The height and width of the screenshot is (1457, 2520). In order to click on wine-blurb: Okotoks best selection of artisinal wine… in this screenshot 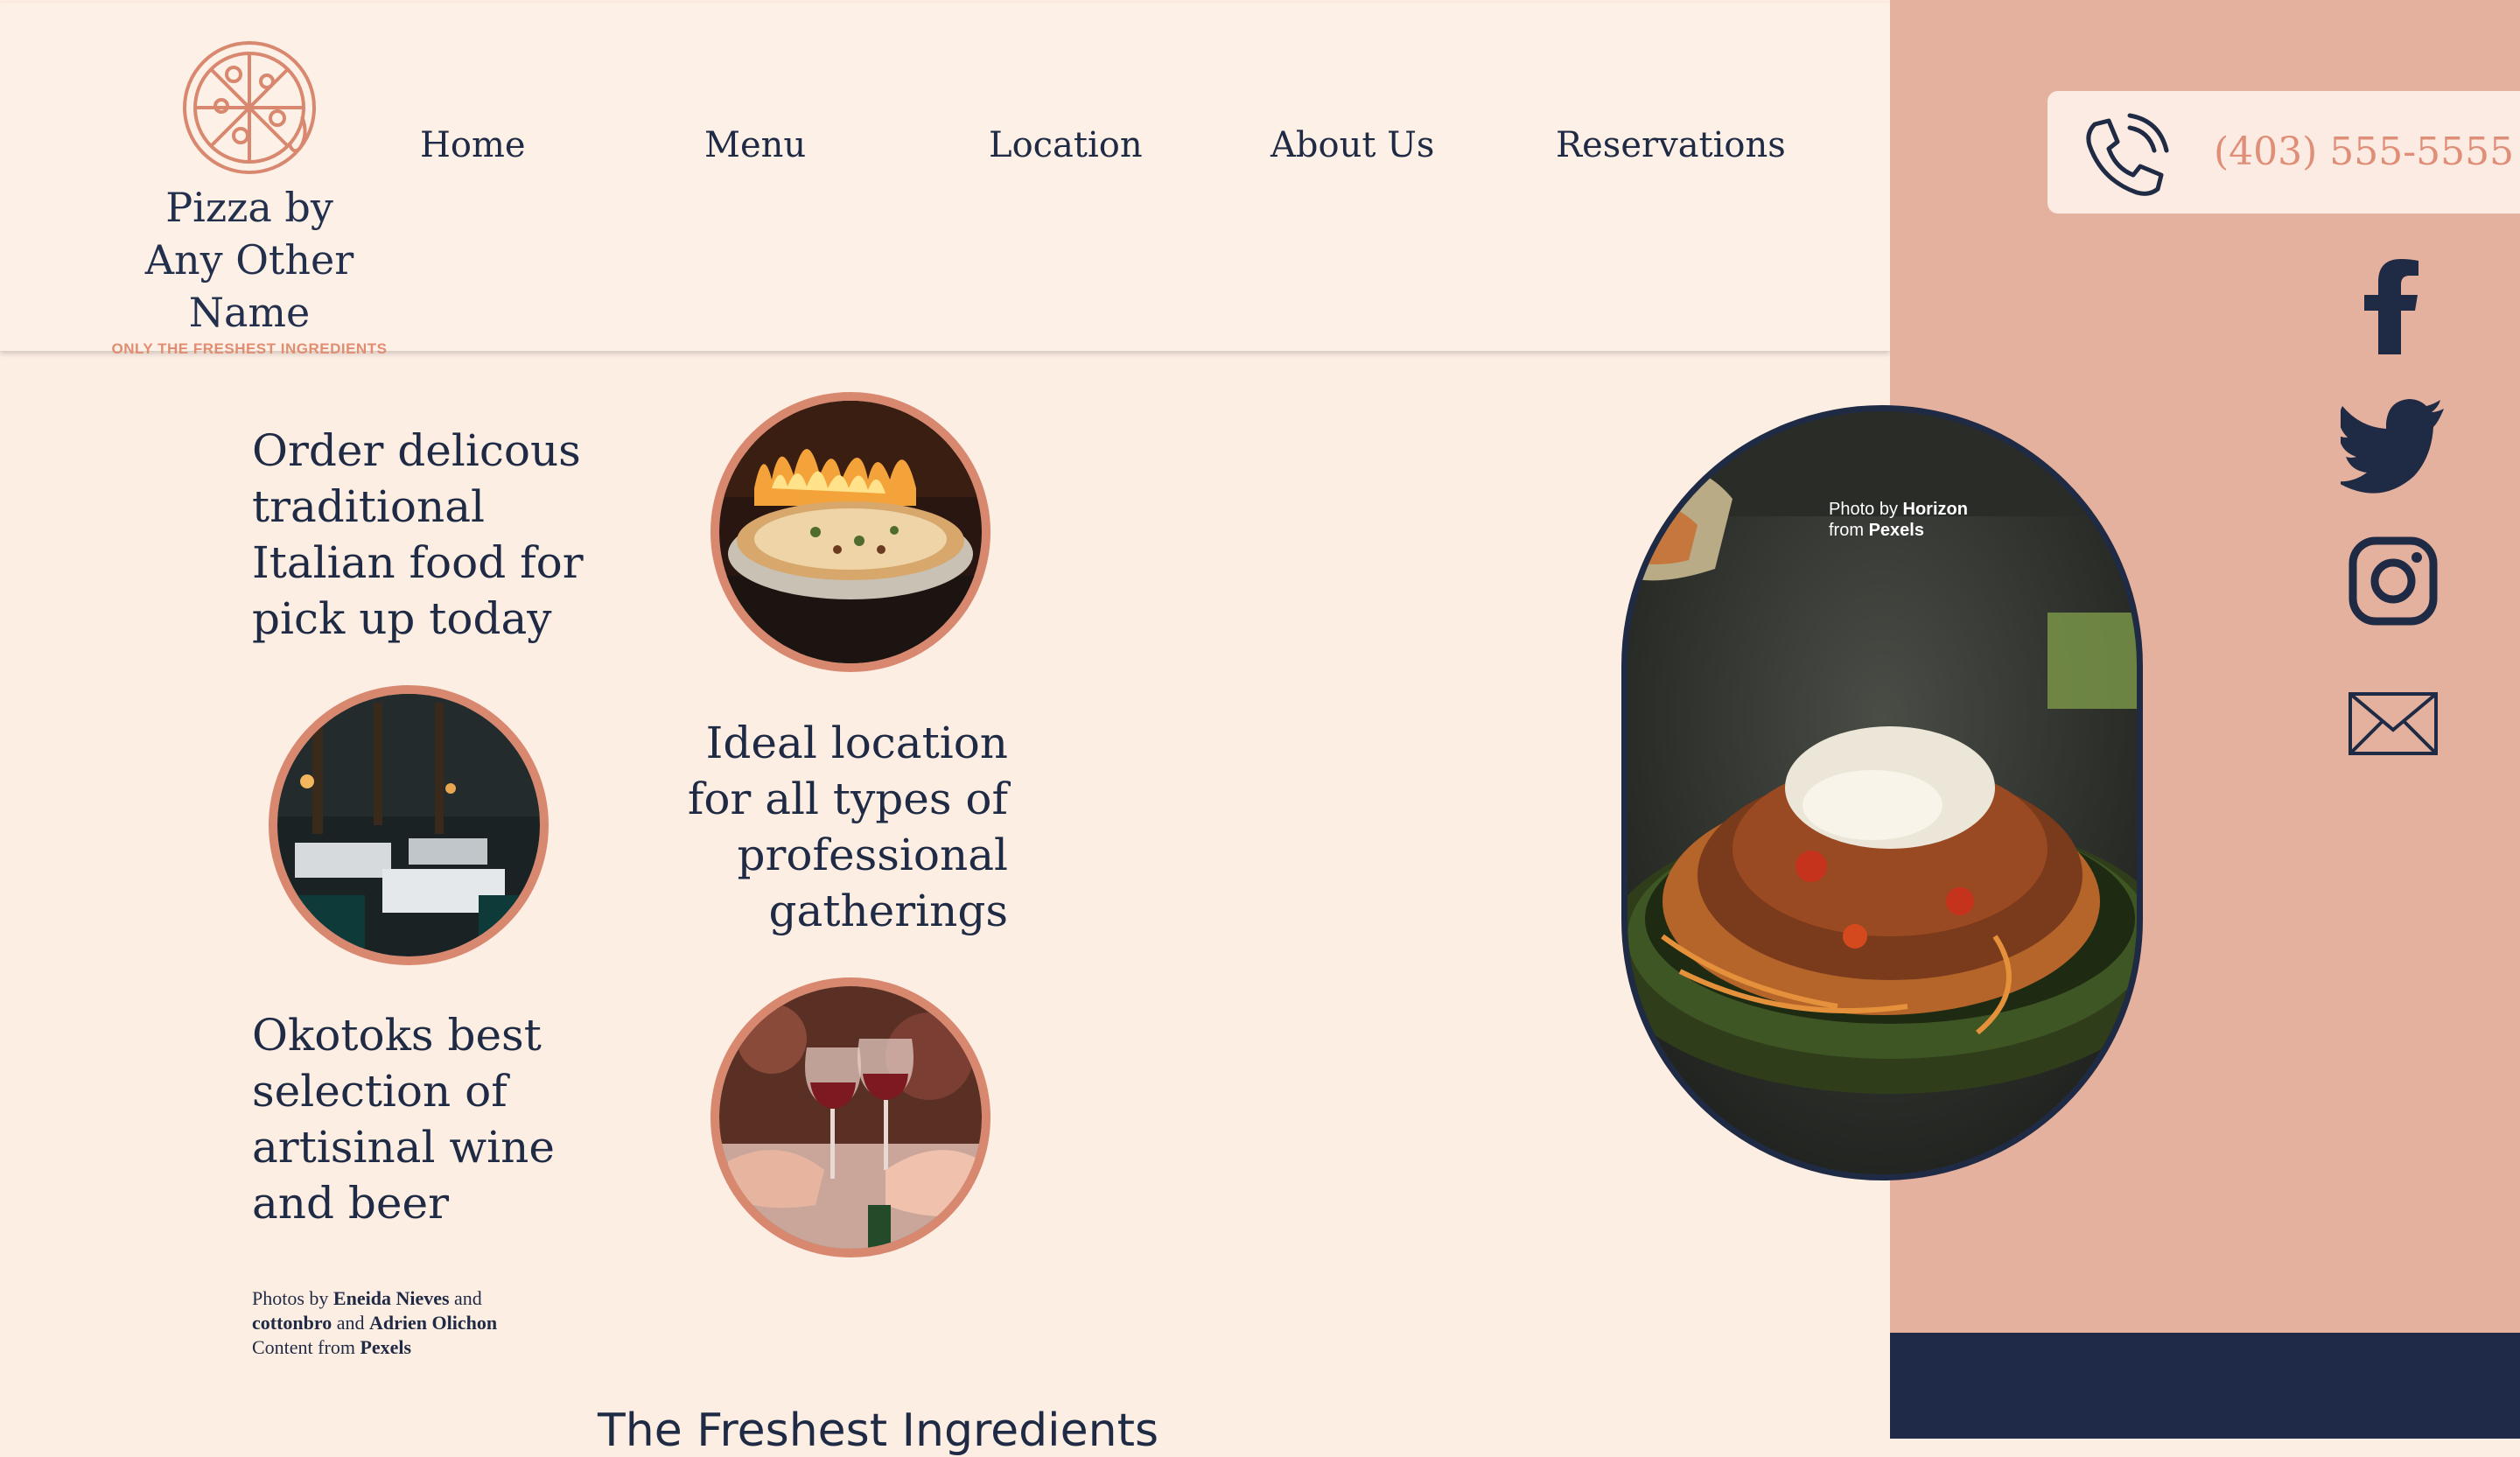, I will do `click(403, 1119)`.